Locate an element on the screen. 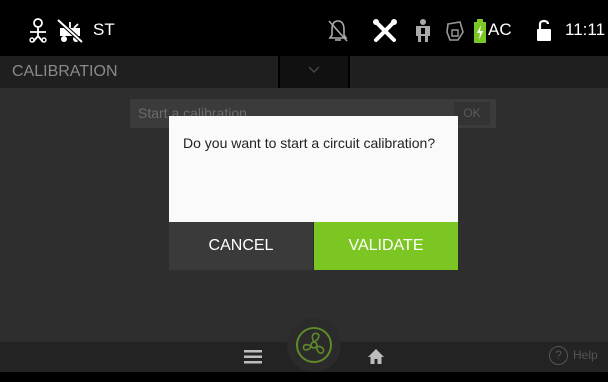 This screenshot has width=608, height=382. fan-icon is located at coordinates (314, 345).